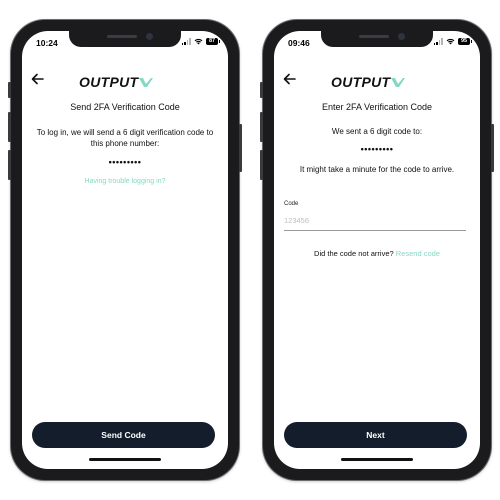  Describe the element at coordinates (377, 107) in the screenshot. I see `page-title: Enter 2FA Verification Code` at that location.